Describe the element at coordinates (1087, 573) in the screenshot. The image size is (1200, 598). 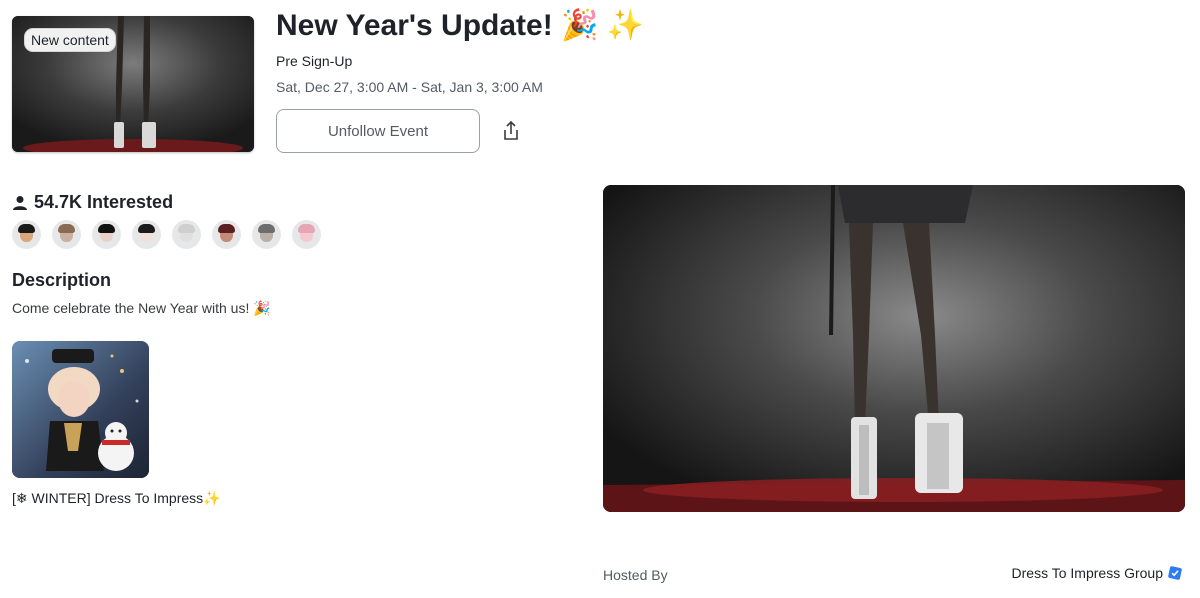
I see `host-name-text: Dress To Impress Group` at that location.